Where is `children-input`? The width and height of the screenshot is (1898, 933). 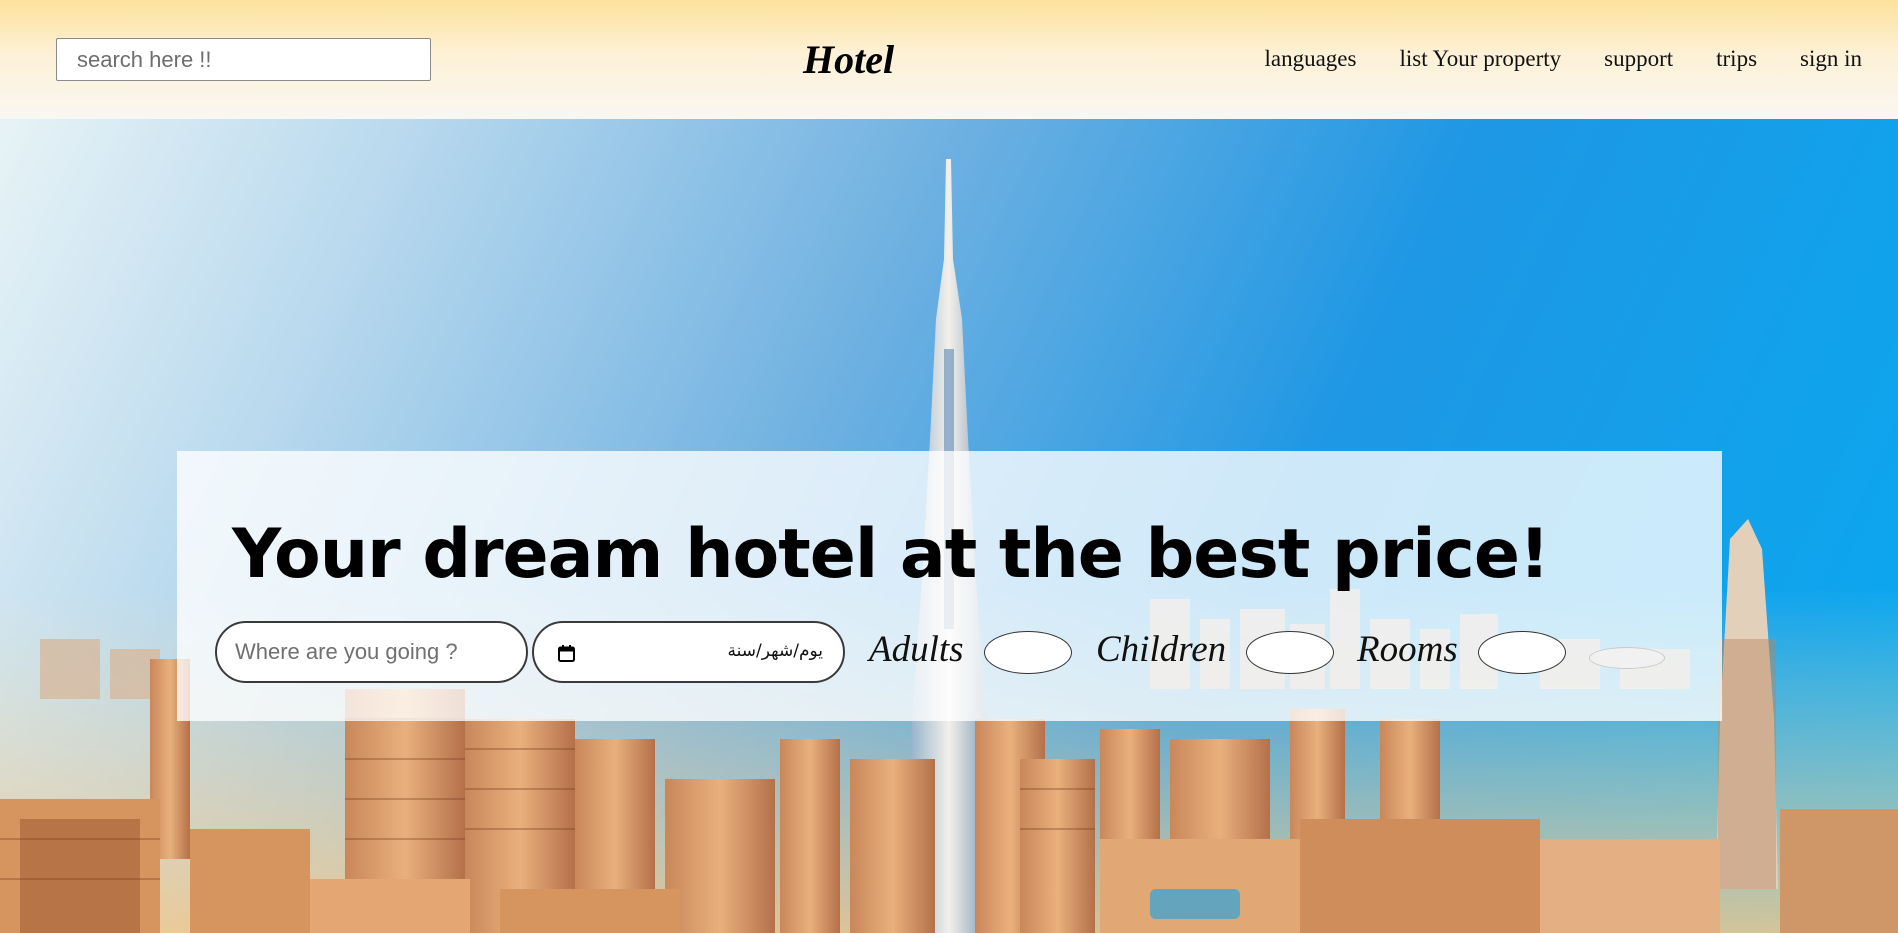 children-input is located at coordinates (1290, 652).